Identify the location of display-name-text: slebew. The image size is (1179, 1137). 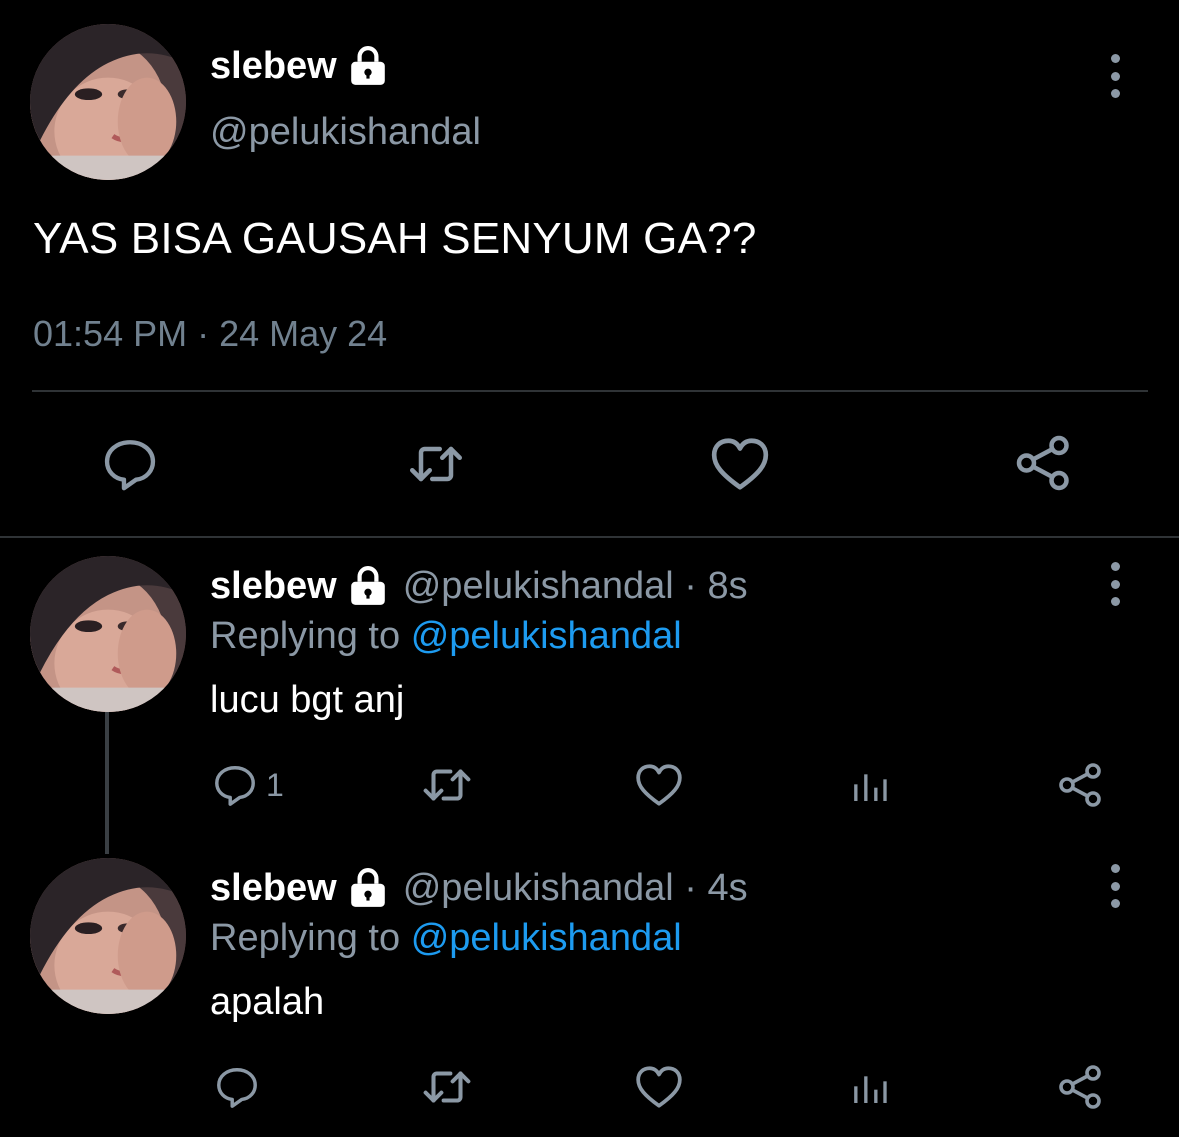
(273, 66).